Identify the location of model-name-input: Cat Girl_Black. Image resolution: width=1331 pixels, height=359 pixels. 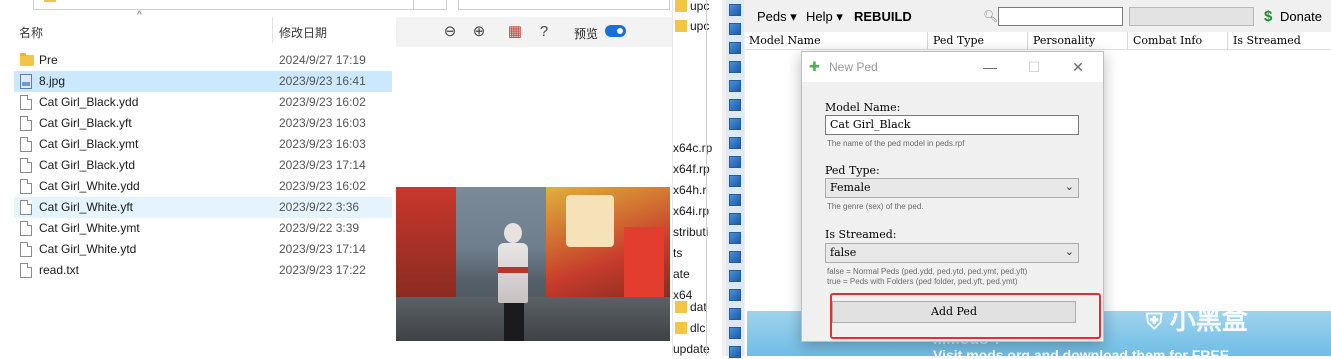
(952, 125).